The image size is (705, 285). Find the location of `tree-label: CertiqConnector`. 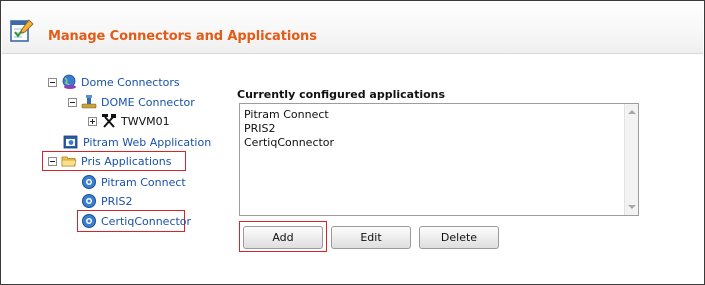

tree-label: CertiqConnector is located at coordinates (146, 221).